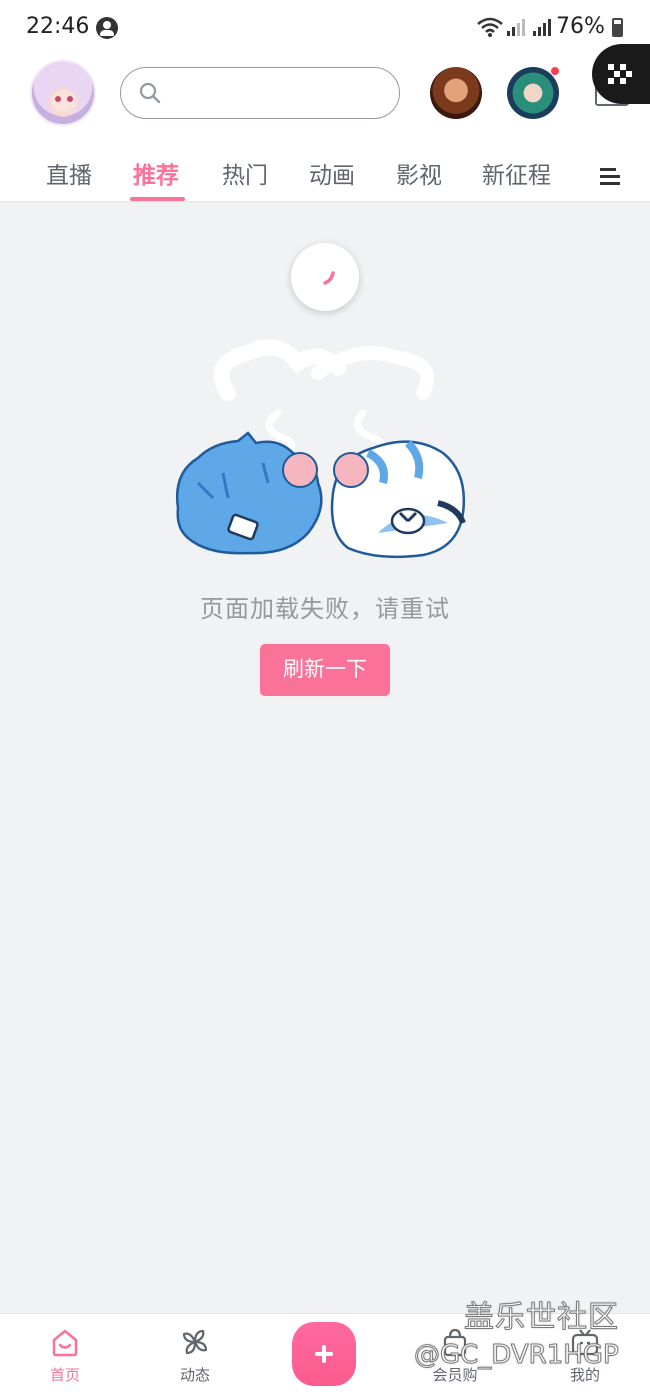  What do you see at coordinates (490, 27) in the screenshot?
I see `wifi-icon` at bounding box center [490, 27].